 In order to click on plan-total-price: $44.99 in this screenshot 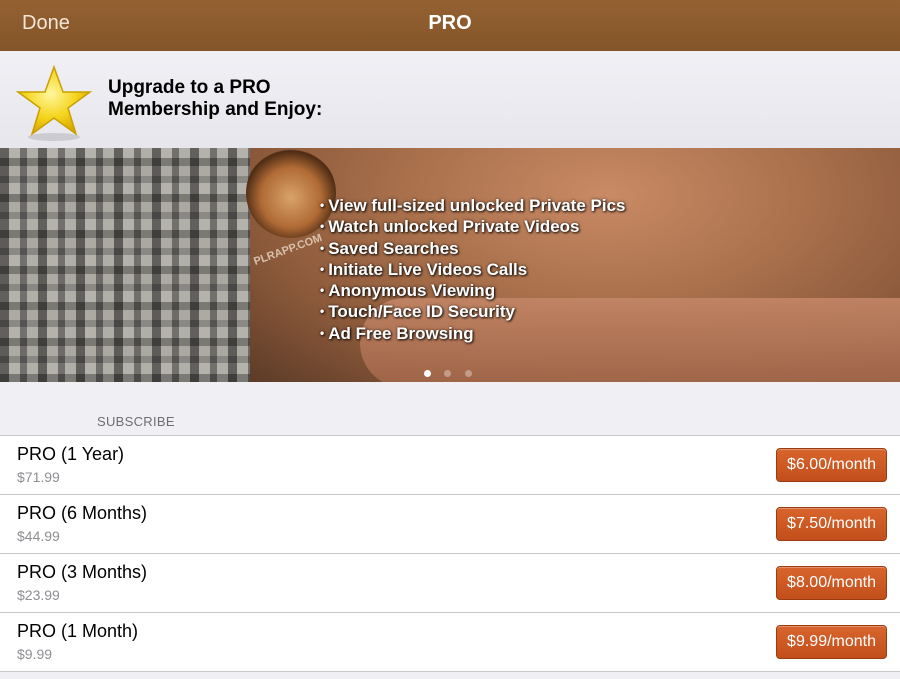, I will do `click(38, 536)`.